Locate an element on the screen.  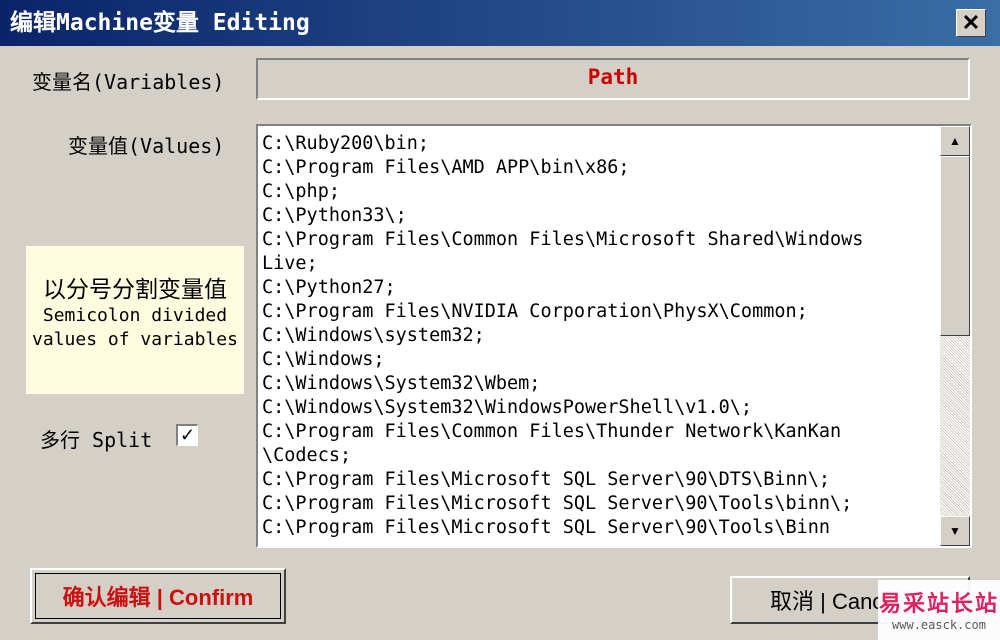
value-line: C:\Ruby200\bin; is located at coordinates (346, 143).